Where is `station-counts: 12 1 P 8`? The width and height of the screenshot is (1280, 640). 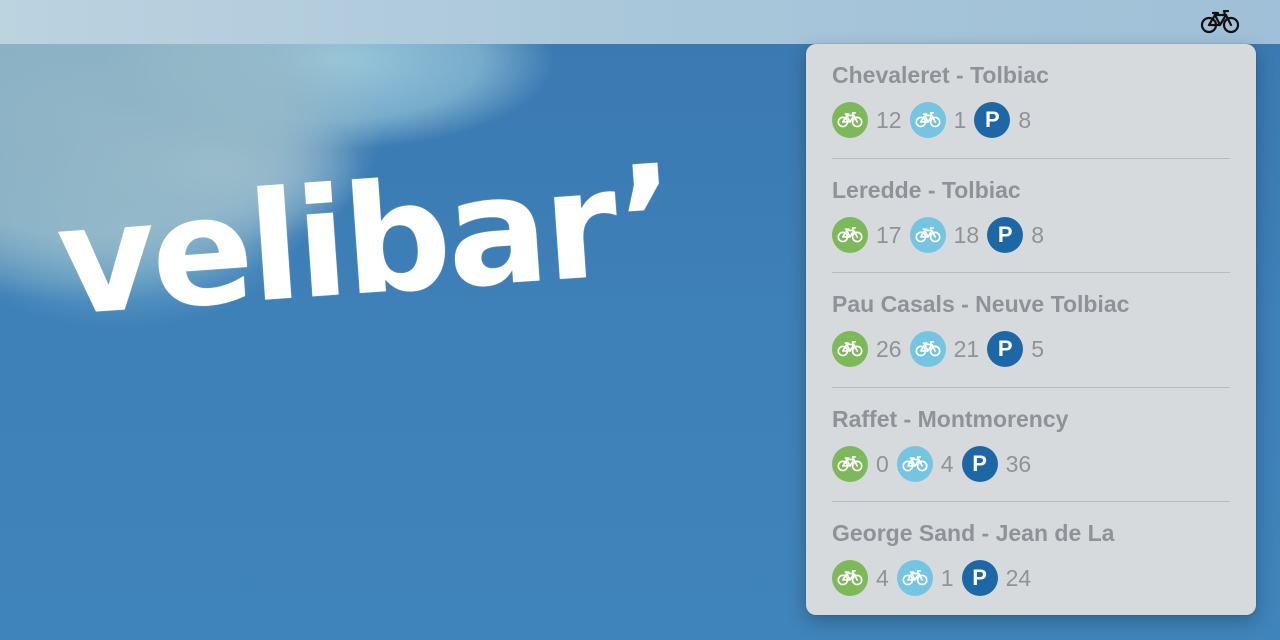 station-counts: 12 1 P 8 is located at coordinates (1031, 120).